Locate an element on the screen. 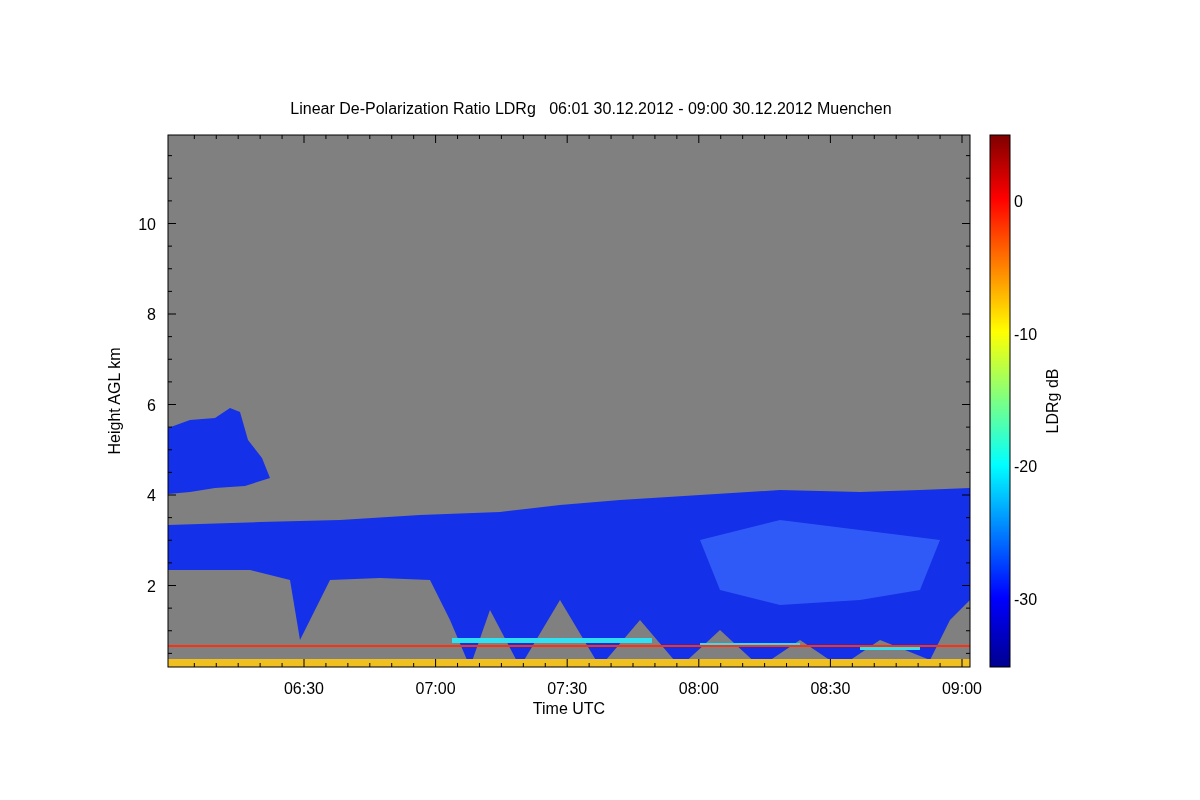  y-tick-label: 8 is located at coordinates (151, 314).